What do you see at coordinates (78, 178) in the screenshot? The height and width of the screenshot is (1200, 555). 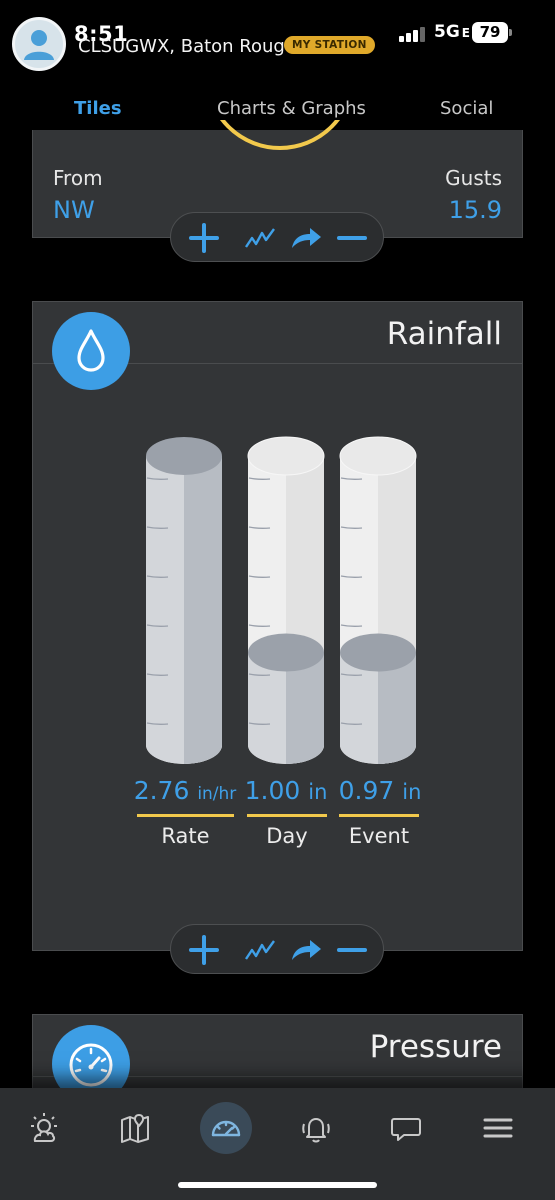 I see `wind-from-label: From` at bounding box center [78, 178].